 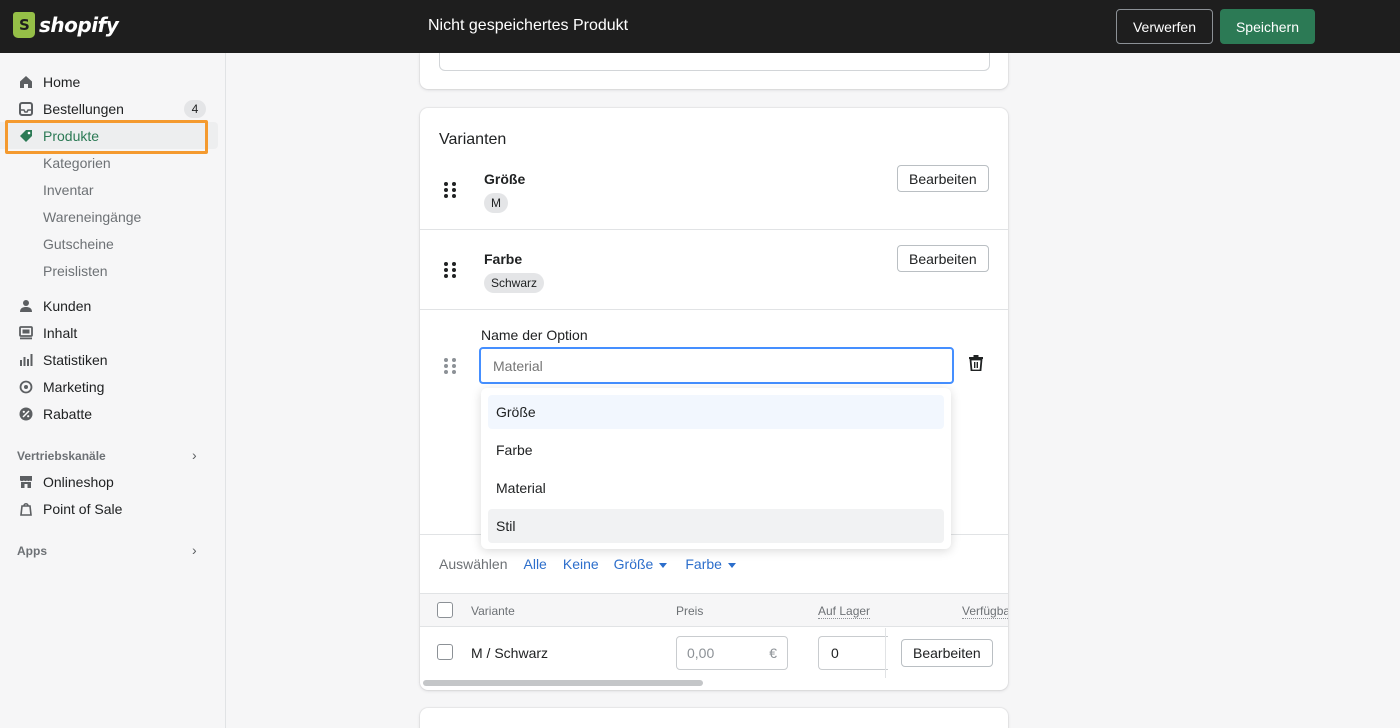 What do you see at coordinates (714, 610) in the screenshot?
I see `variants-table-header: Variante Preis Auf Lager Verfügba` at bounding box center [714, 610].